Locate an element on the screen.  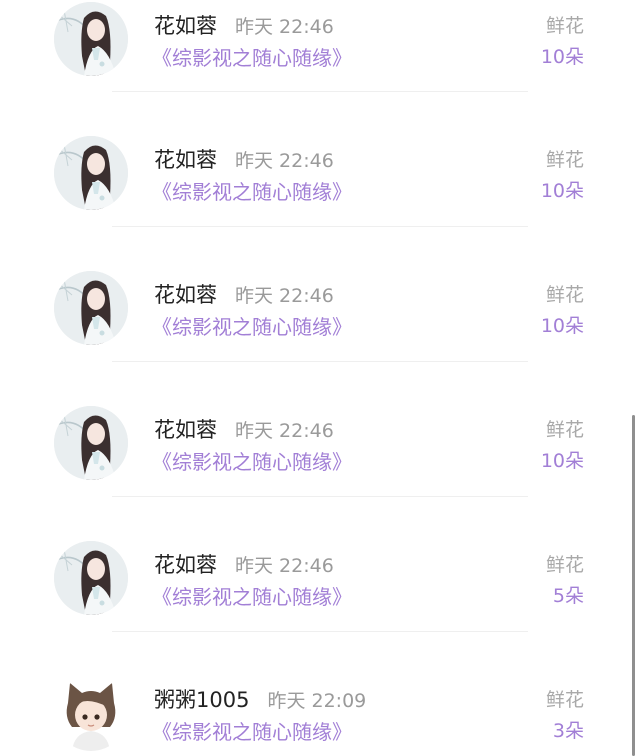
list-item: 花如蓉 昨天 22:46 《综影视之随心随缘》 鲜花 10朵 is located at coordinates (320, 46).